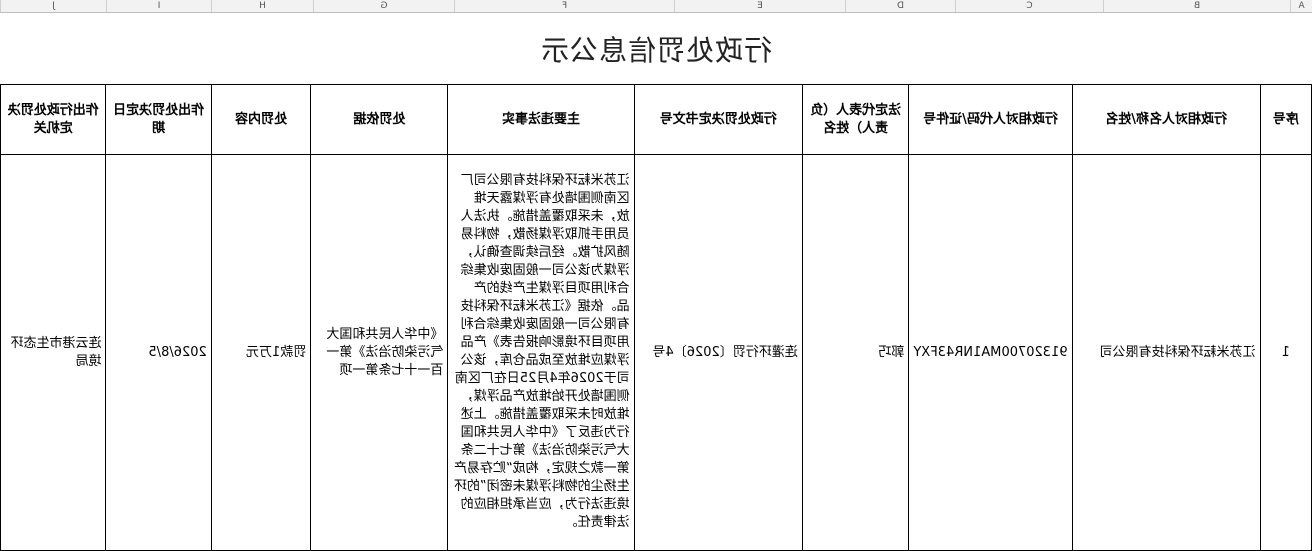  I want to click on column-letter: D, so click(900, 6).